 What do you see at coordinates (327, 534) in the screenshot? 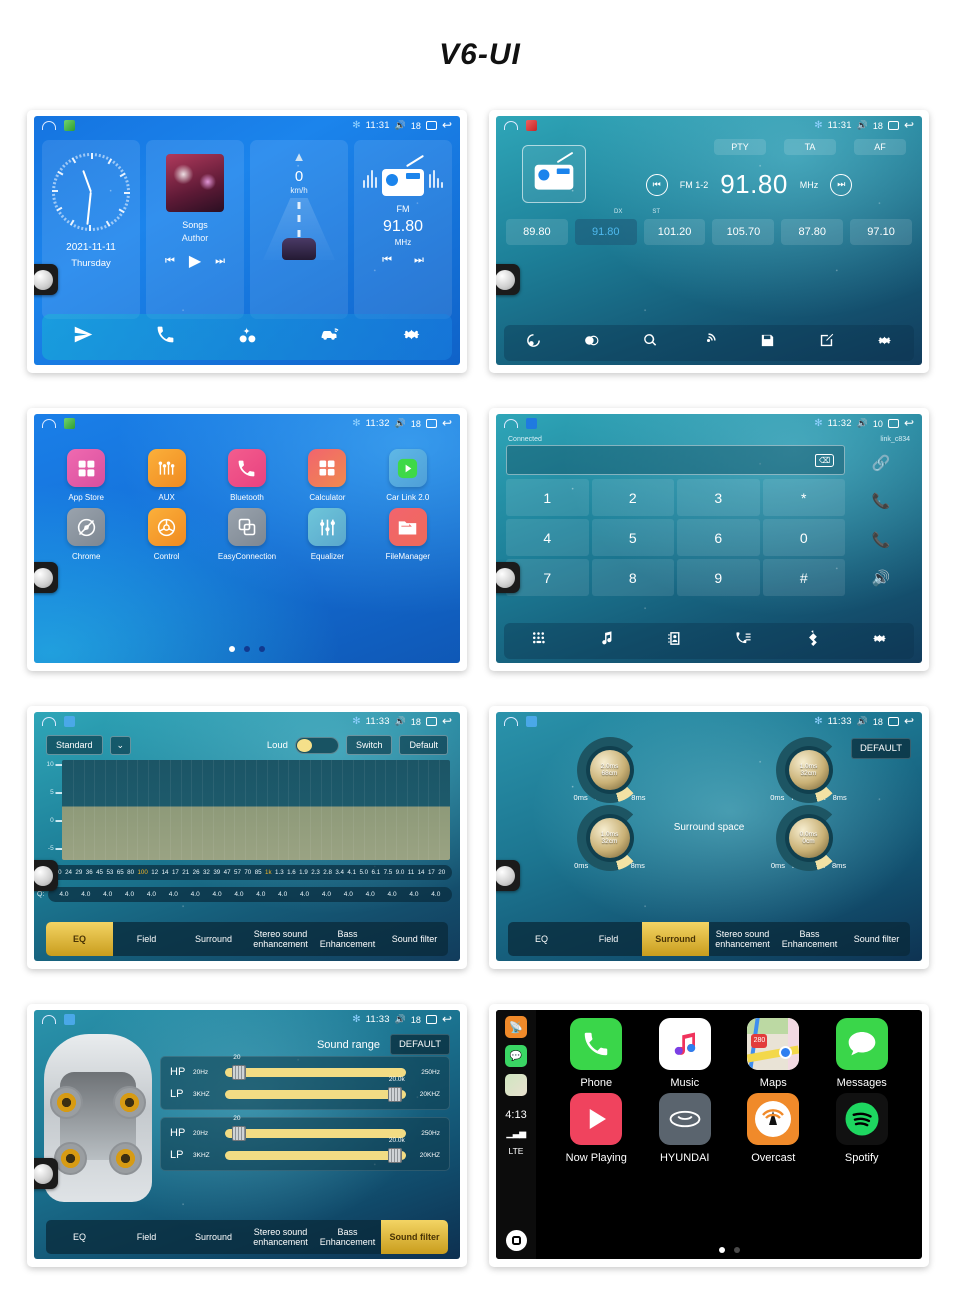
I see `app-equalizer: Equalizer` at bounding box center [327, 534].